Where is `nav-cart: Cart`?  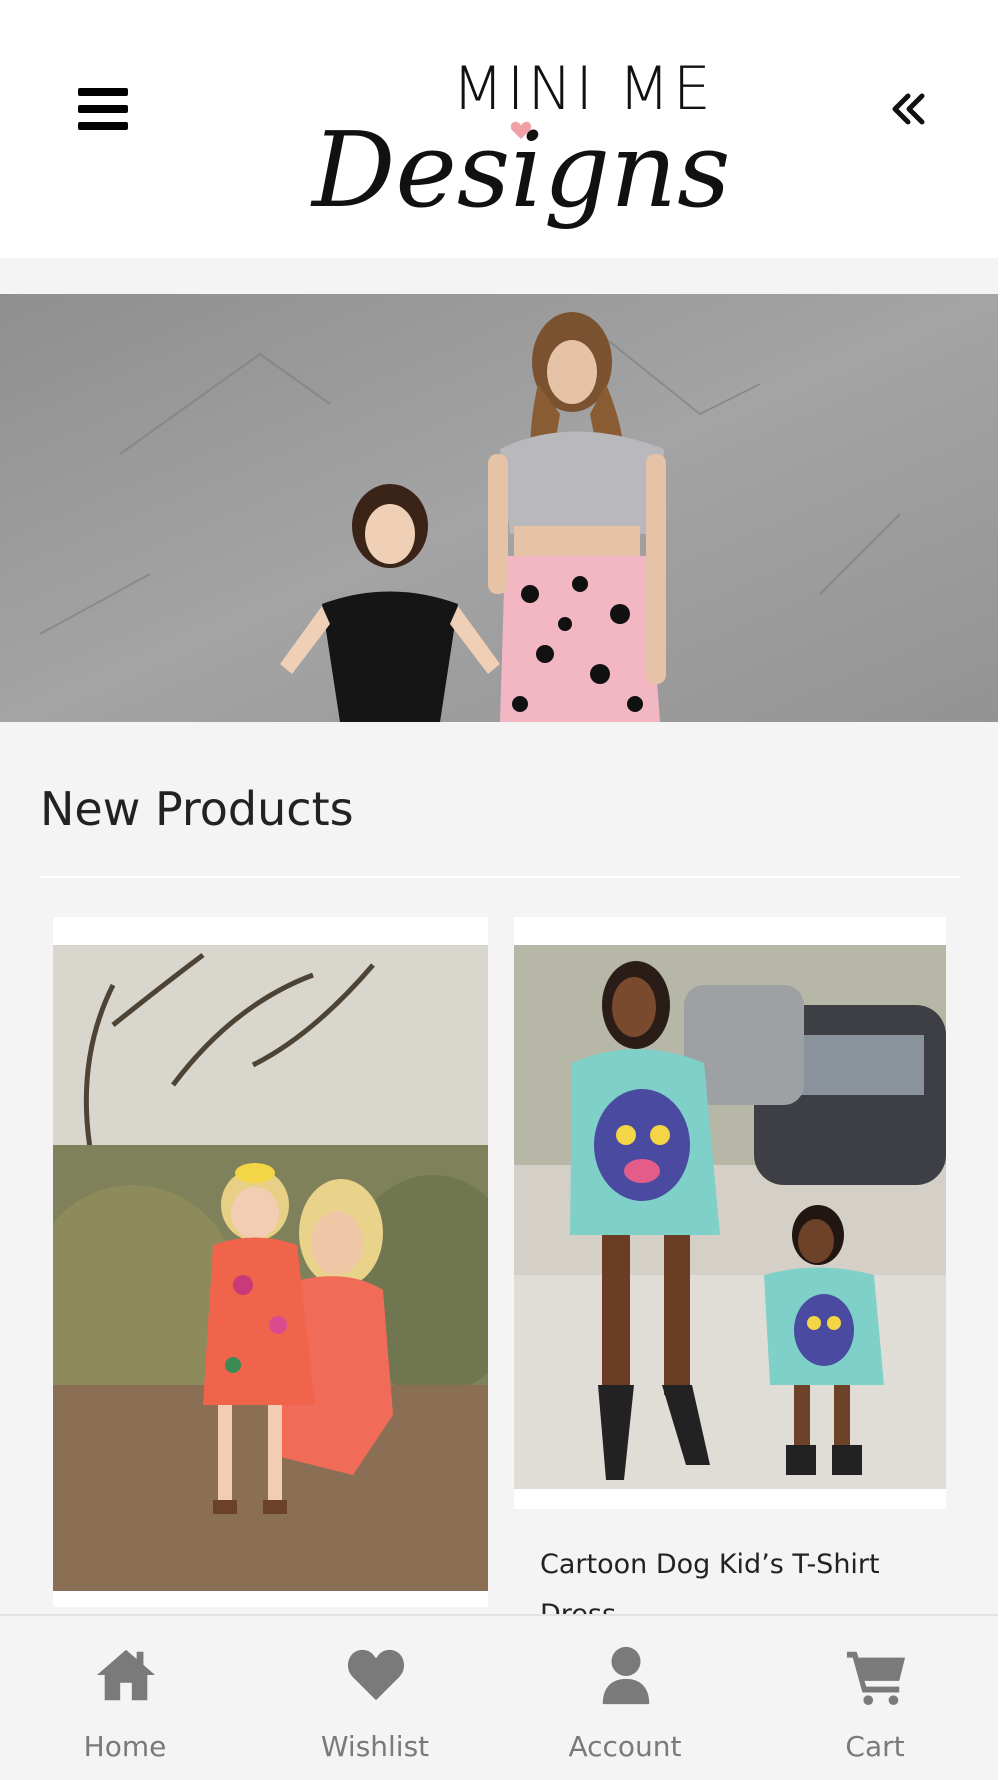
nav-cart: Cart is located at coordinates (875, 1698).